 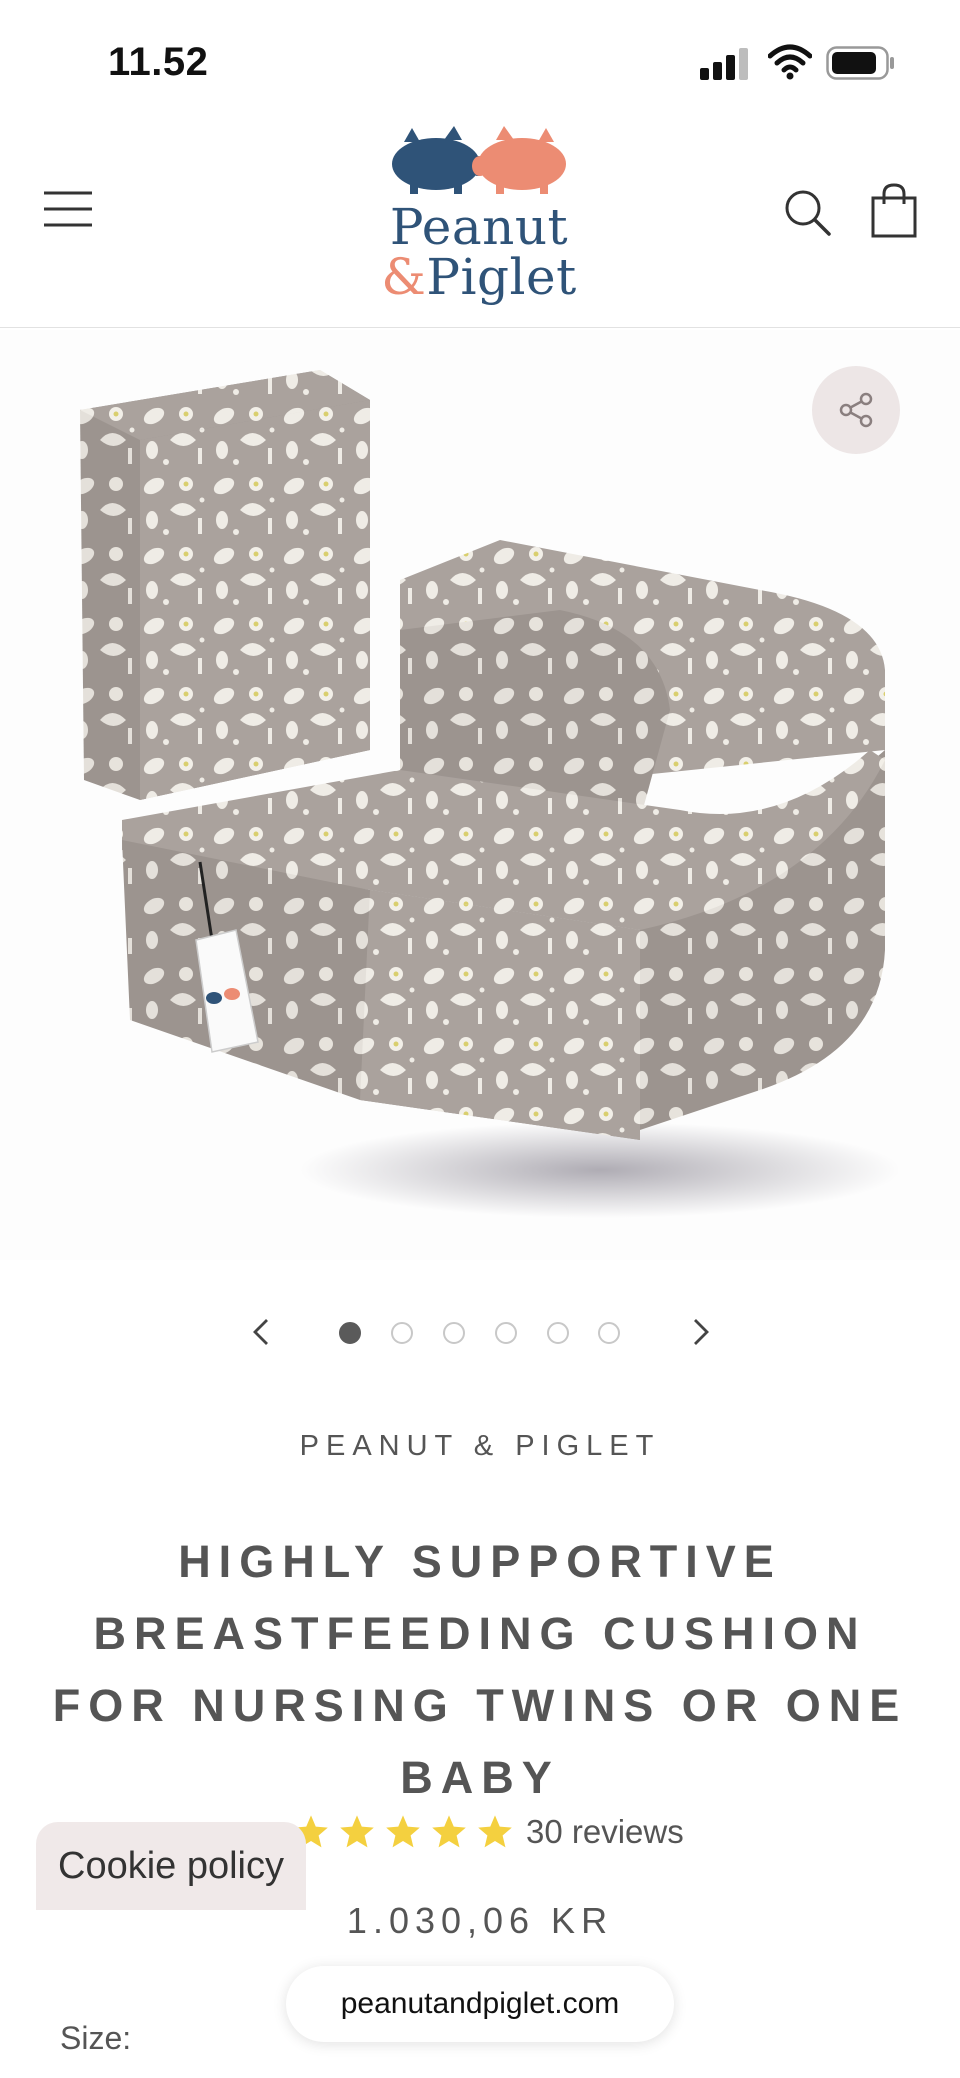 What do you see at coordinates (894, 210) in the screenshot?
I see `shopping-bag-icon` at bounding box center [894, 210].